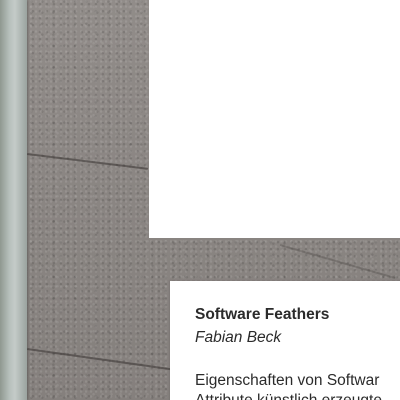  I want to click on metal-post, so click(13, 200).